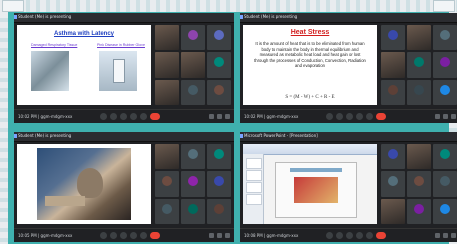 The image size is (457, 244). I want to click on meeting-time: 10:02 PM | ggm-mdgm-xxx, so click(271, 116).